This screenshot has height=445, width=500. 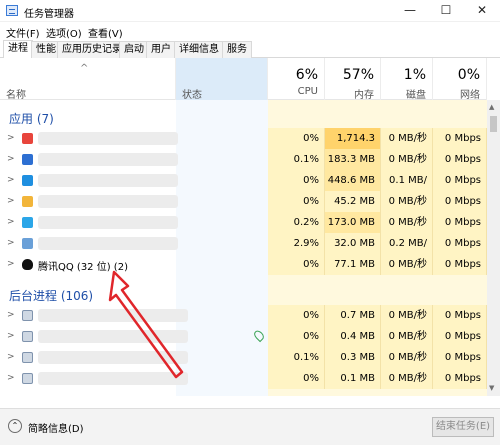 What do you see at coordinates (353, 315) in the screenshot?
I see `memory-cell: 0.7 MB` at bounding box center [353, 315].